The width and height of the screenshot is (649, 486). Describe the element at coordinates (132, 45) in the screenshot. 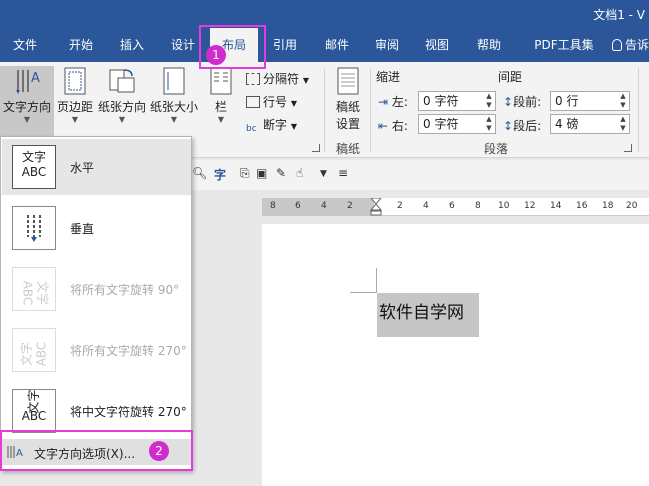

I see `tab-insert: 插入` at that location.